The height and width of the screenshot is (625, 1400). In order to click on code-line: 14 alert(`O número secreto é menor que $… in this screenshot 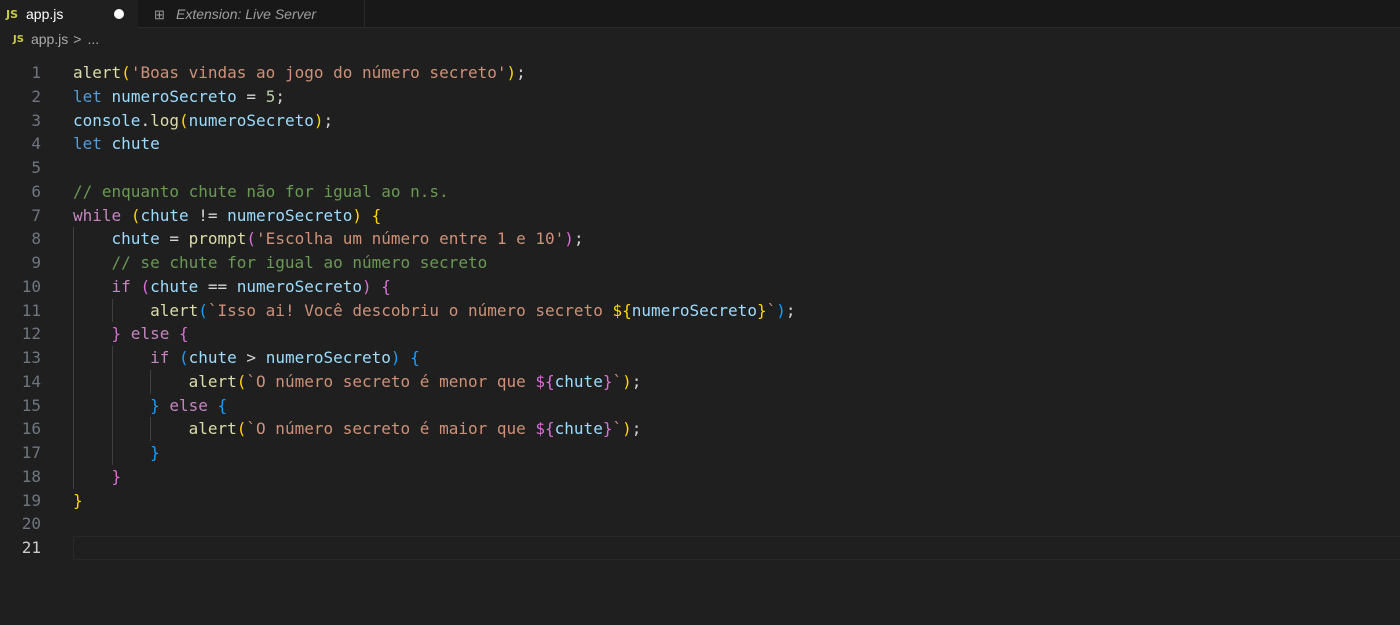, I will do `click(700, 381)`.